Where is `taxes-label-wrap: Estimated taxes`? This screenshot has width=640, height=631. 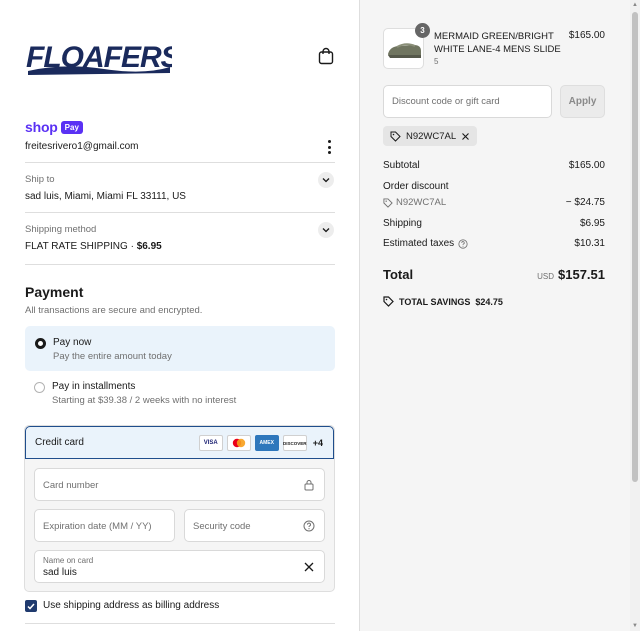
taxes-label-wrap: Estimated taxes is located at coordinates (425, 243).